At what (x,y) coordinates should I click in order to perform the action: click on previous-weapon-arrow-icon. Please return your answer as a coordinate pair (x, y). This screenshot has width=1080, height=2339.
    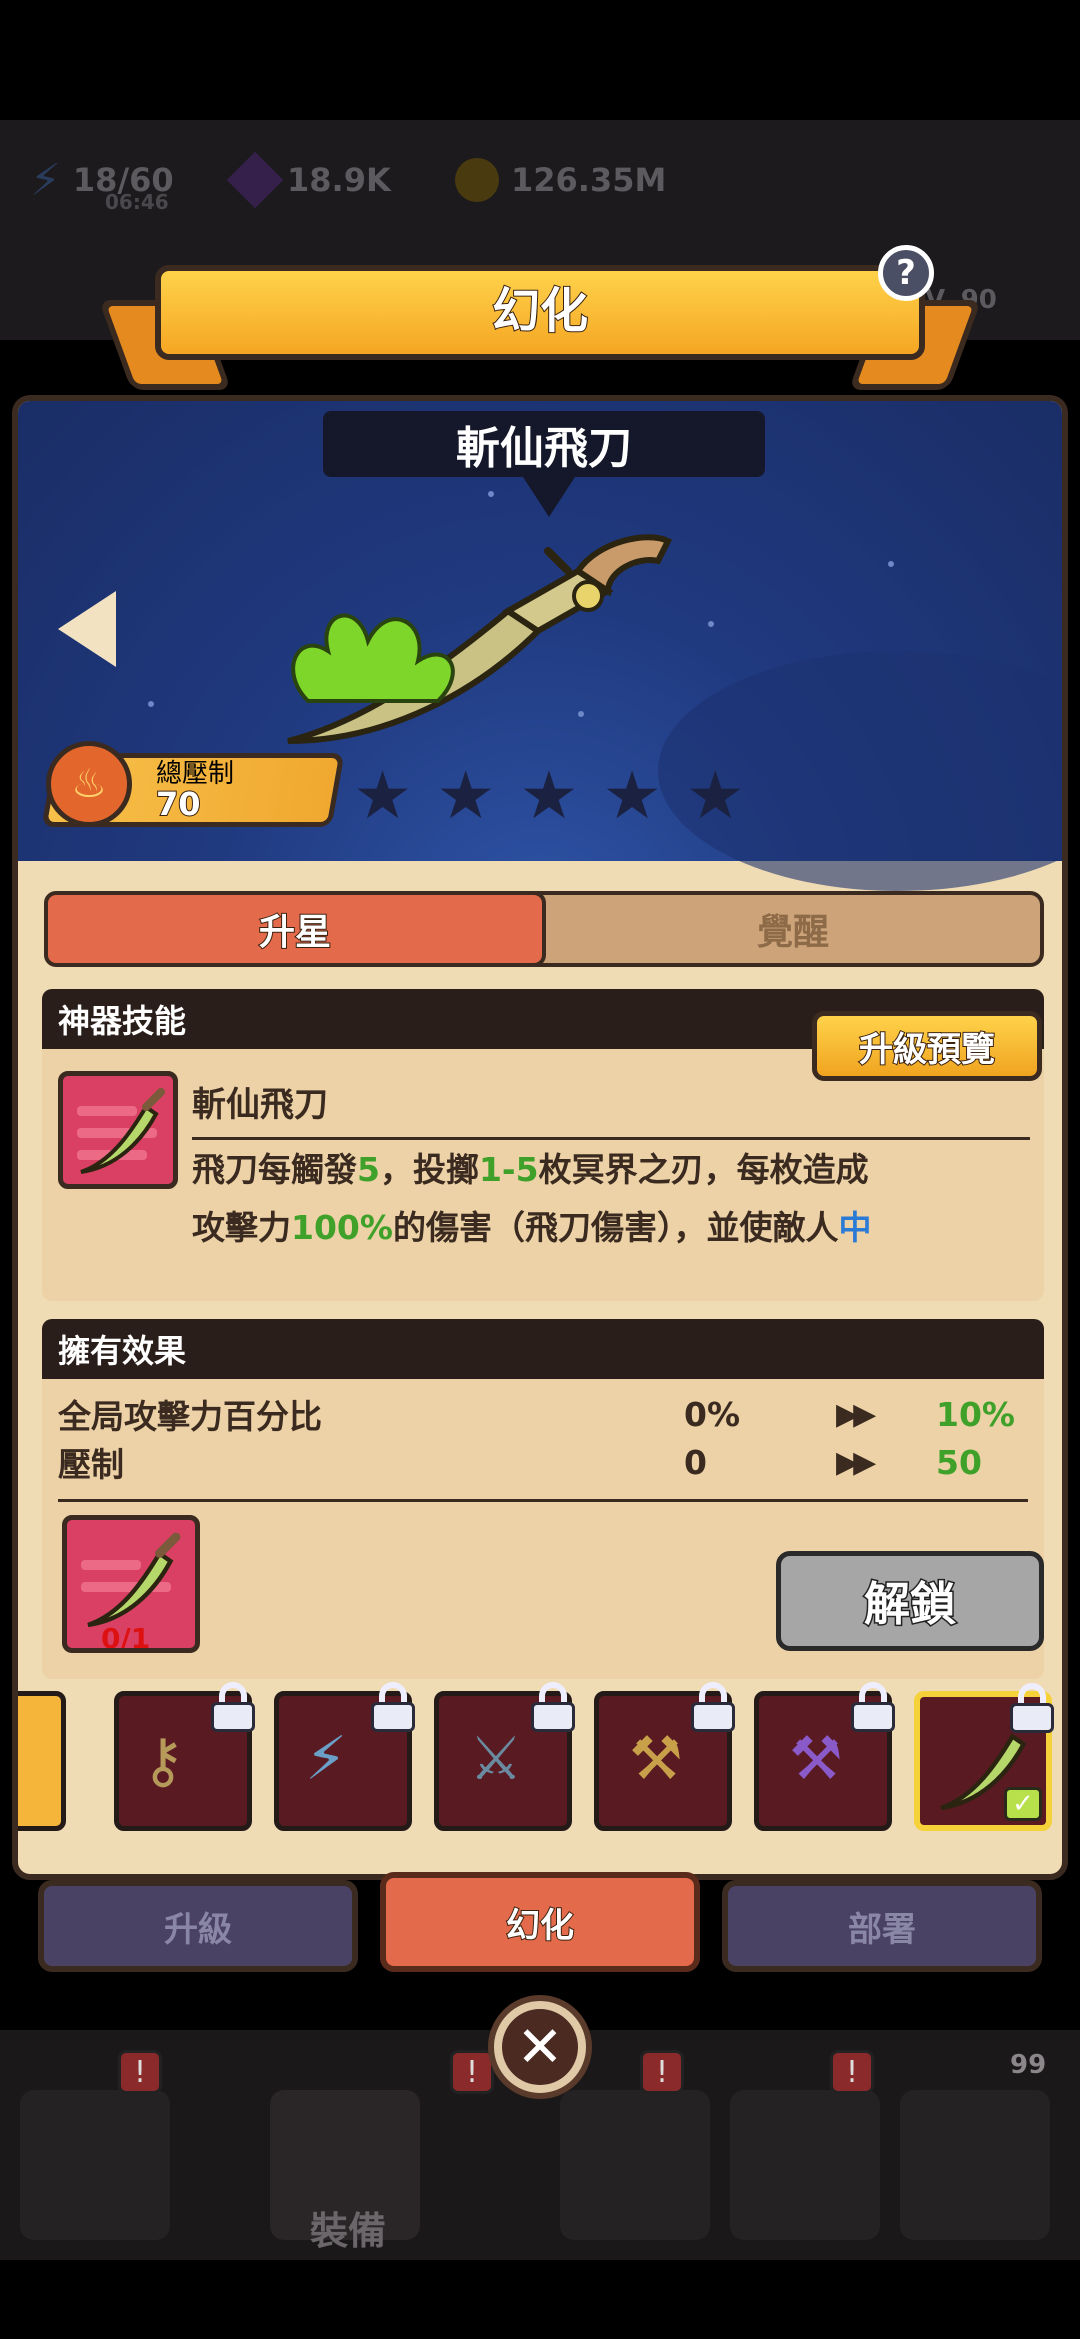
    Looking at the image, I should click on (87, 629).